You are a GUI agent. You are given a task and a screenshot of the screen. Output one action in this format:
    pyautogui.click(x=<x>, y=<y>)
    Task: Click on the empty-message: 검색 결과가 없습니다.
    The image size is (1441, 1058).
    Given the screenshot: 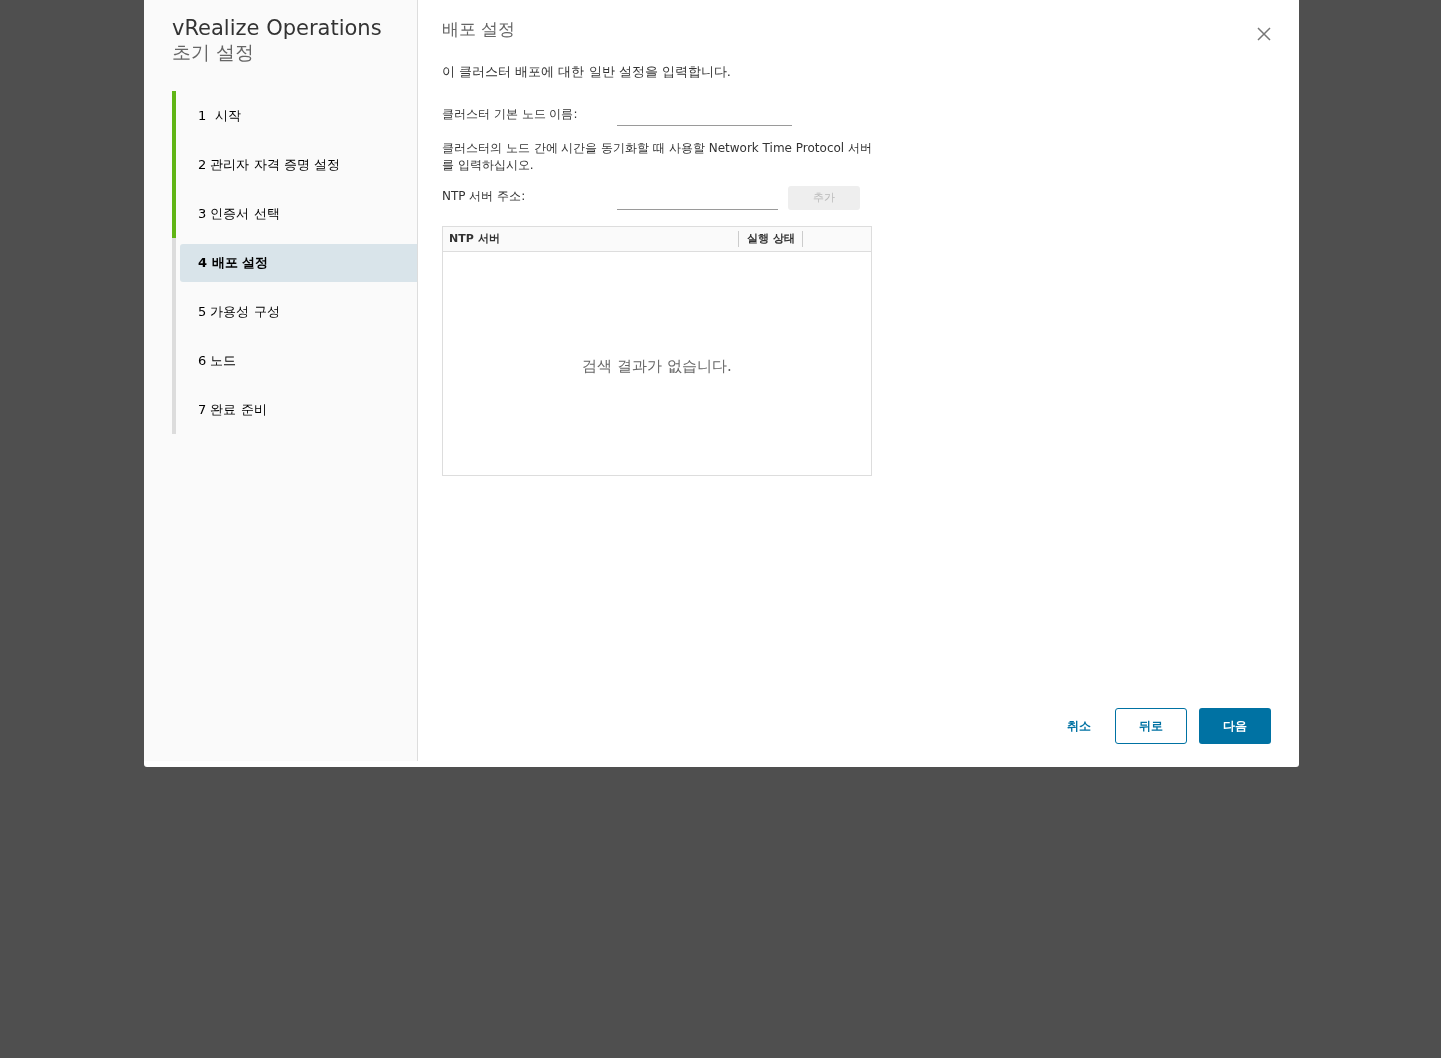 What is the action you would take?
    pyautogui.click(x=657, y=367)
    